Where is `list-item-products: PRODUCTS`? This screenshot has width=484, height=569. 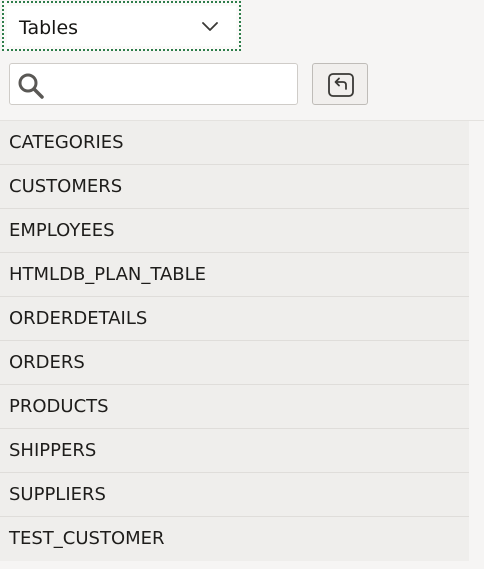
list-item-products: PRODUCTS is located at coordinates (234, 407).